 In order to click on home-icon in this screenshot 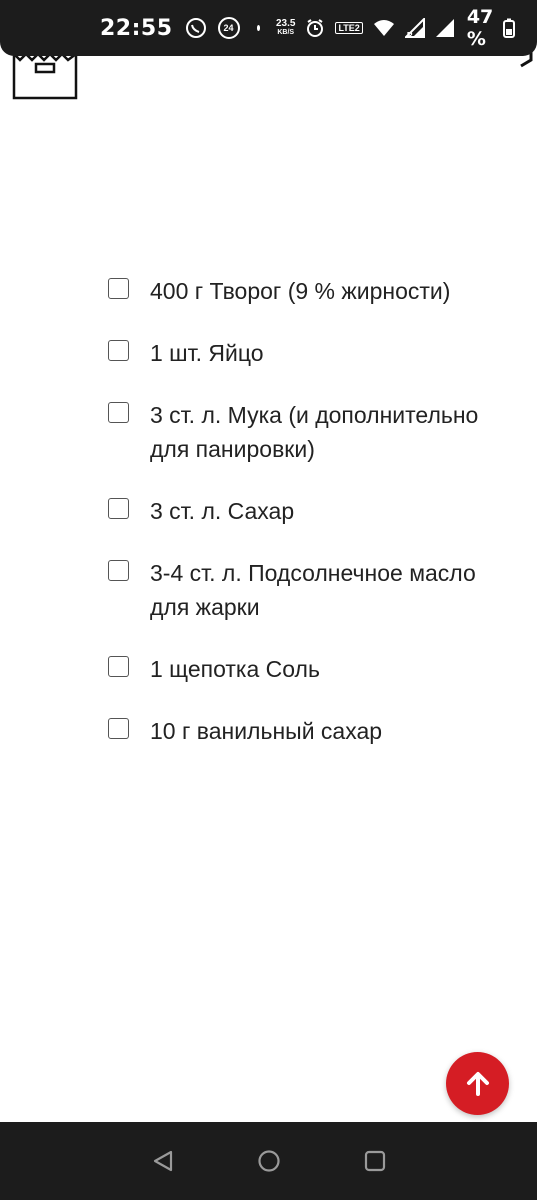, I will do `click(269, 1161)`.